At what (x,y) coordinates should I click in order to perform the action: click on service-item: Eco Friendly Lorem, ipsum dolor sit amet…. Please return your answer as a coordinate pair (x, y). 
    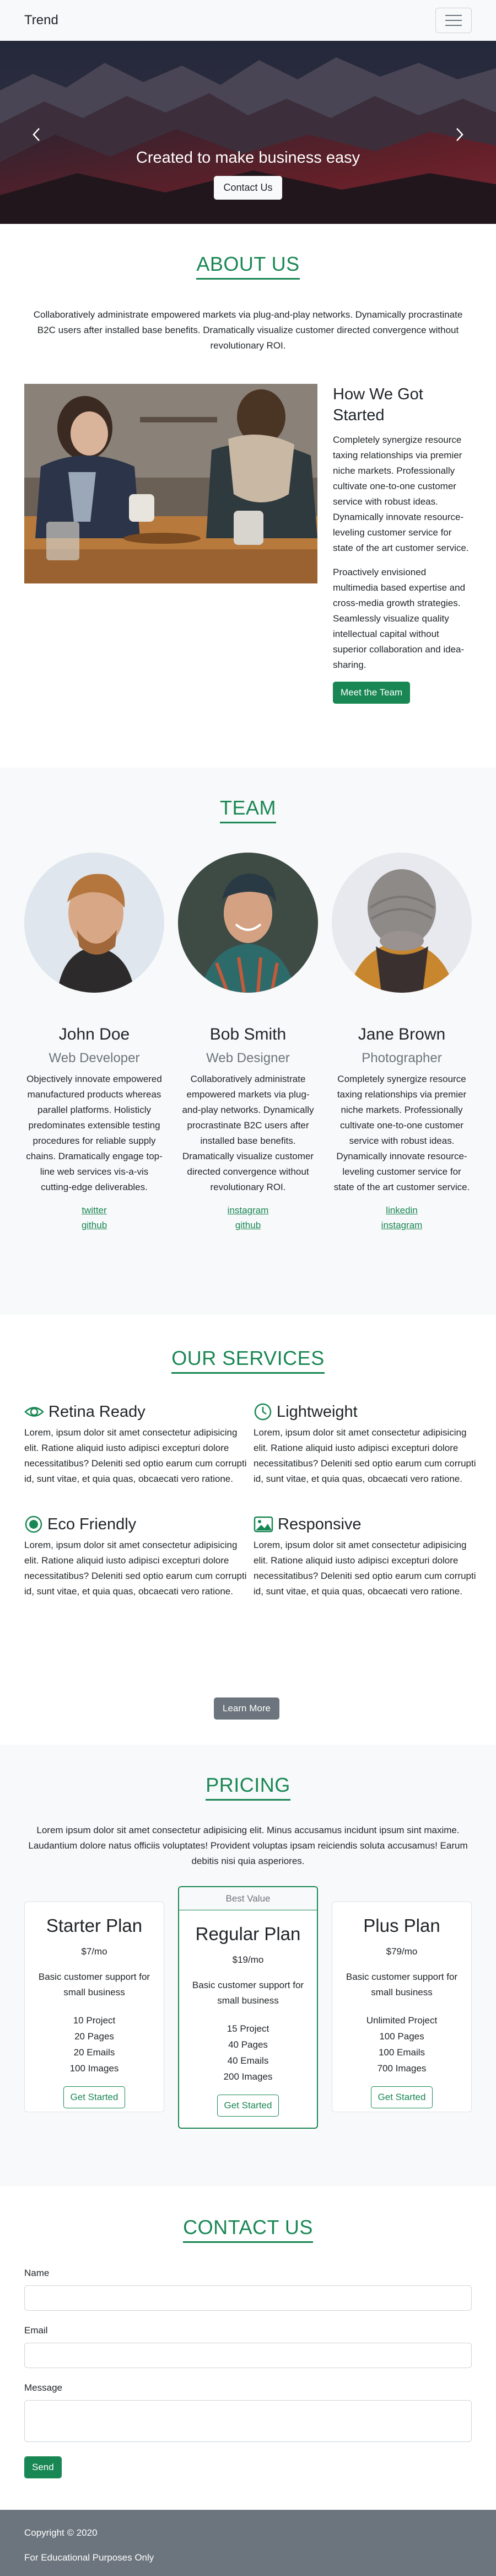
    Looking at the image, I should click on (136, 1556).